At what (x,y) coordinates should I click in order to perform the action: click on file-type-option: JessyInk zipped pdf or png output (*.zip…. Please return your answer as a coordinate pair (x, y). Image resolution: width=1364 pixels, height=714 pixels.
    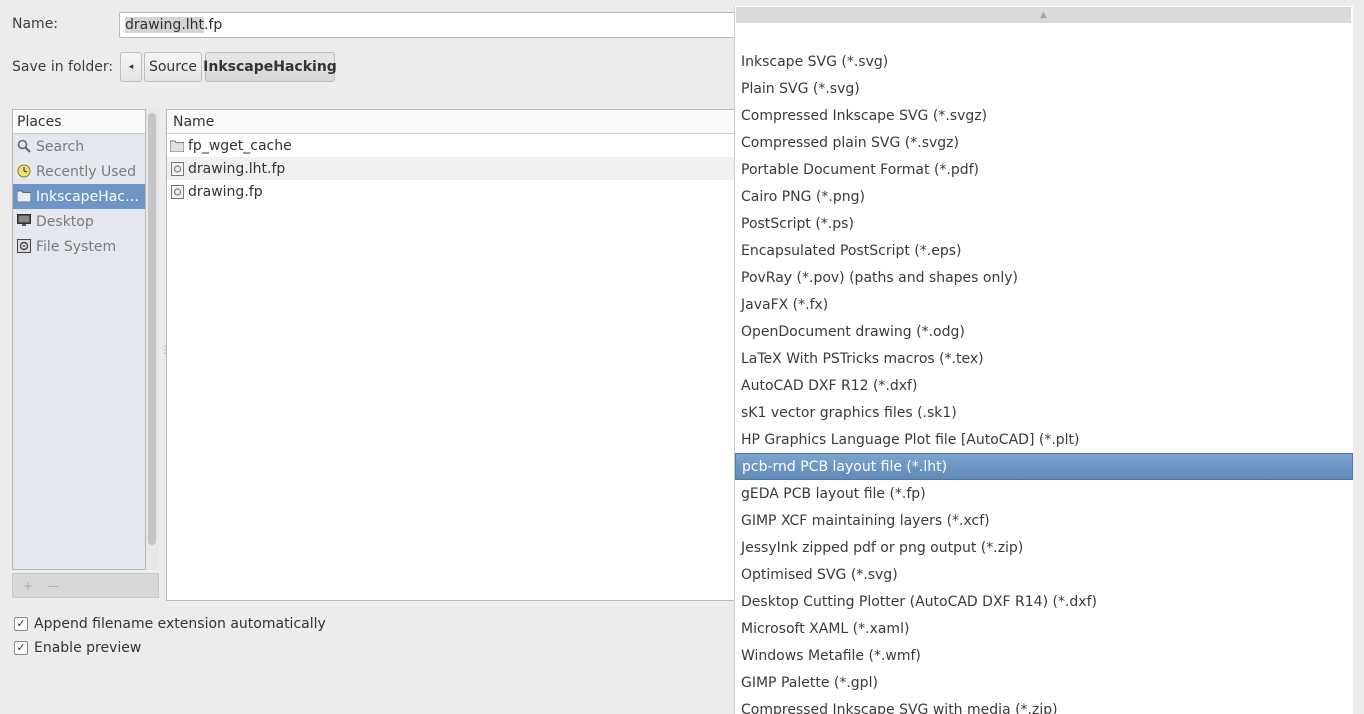
    Looking at the image, I should click on (1044, 547).